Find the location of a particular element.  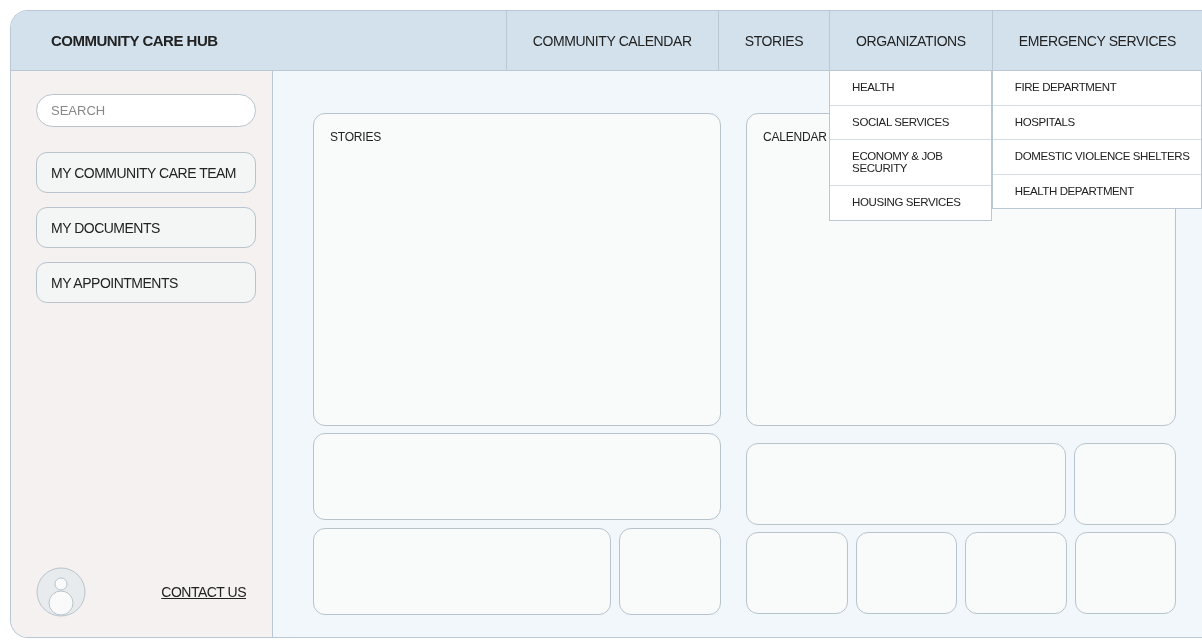

nav-item: COMMUNITY CALENDAR is located at coordinates (611, 40).